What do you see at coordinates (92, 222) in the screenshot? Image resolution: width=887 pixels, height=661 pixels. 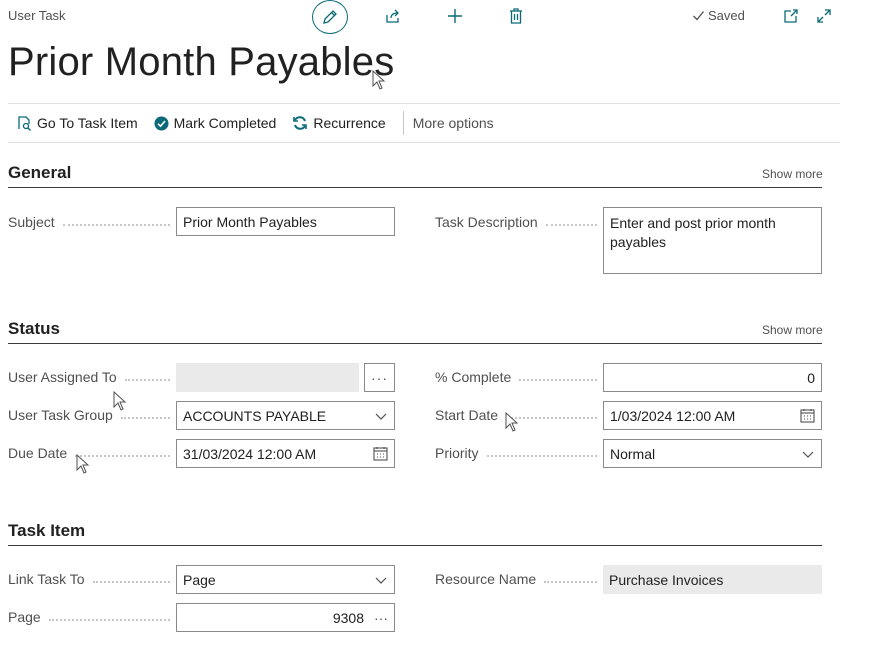 I see `subject-label: Subject` at bounding box center [92, 222].